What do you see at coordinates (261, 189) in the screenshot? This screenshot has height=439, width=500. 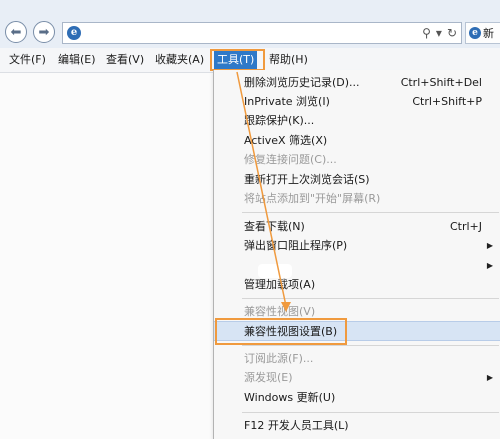 I see `annotation-arrow-line` at bounding box center [261, 189].